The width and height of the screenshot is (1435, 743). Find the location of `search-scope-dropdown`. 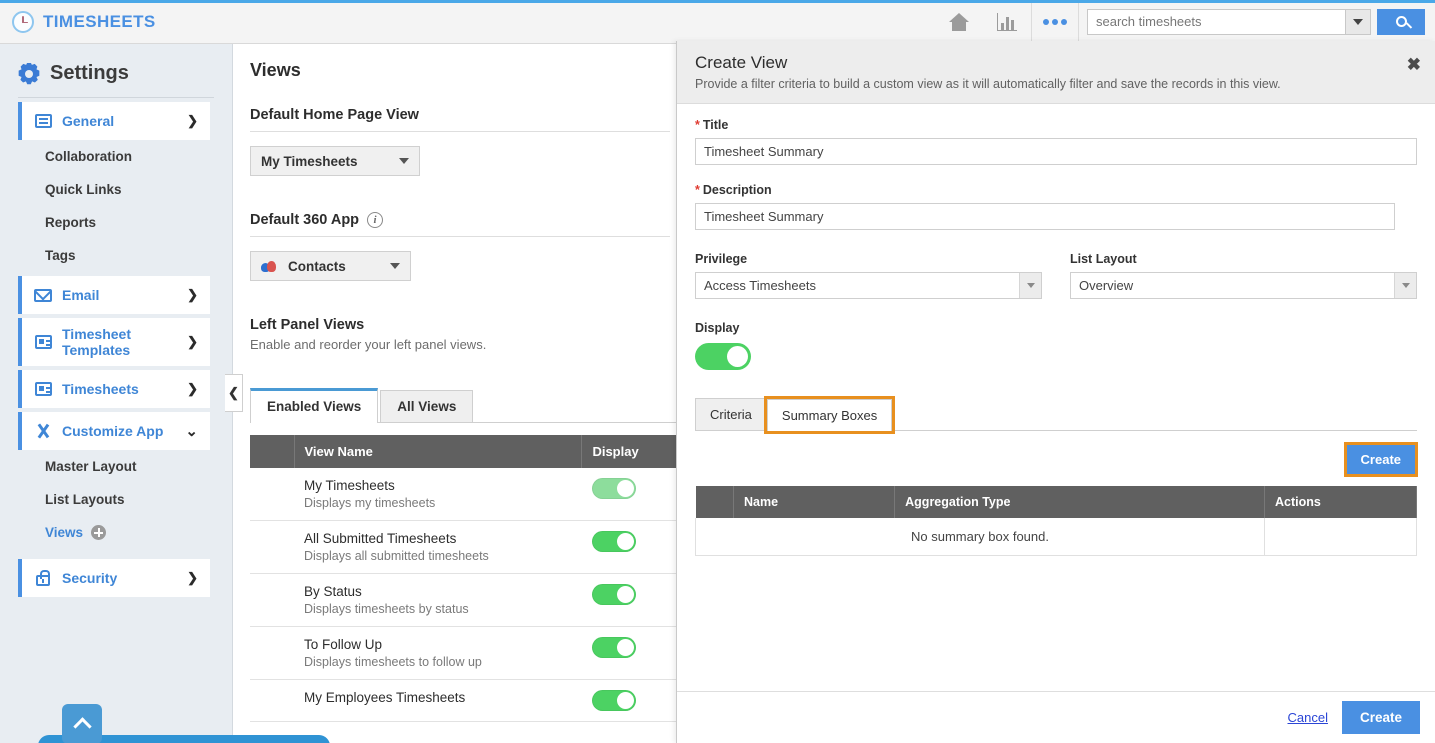

search-scope-dropdown is located at coordinates (1358, 21).